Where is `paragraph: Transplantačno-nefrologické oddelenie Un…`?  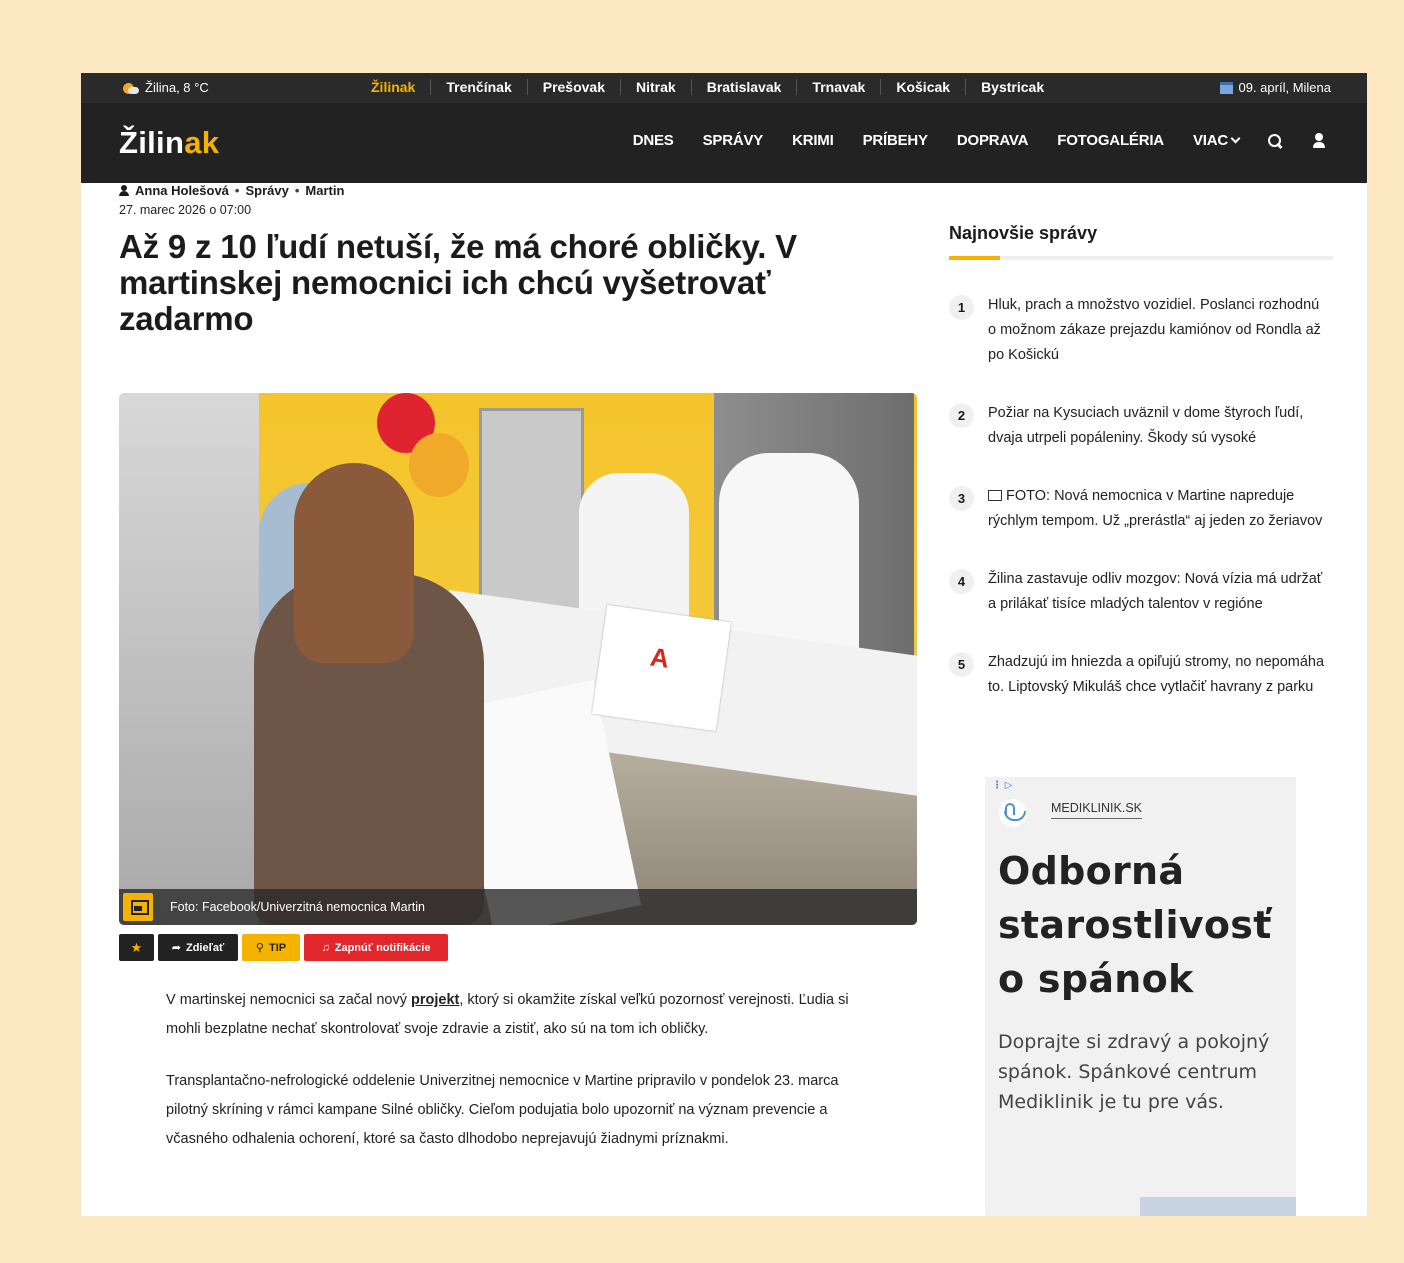
paragraph: Transplantačno-nefrologické oddelenie Un… is located at coordinates (502, 1110).